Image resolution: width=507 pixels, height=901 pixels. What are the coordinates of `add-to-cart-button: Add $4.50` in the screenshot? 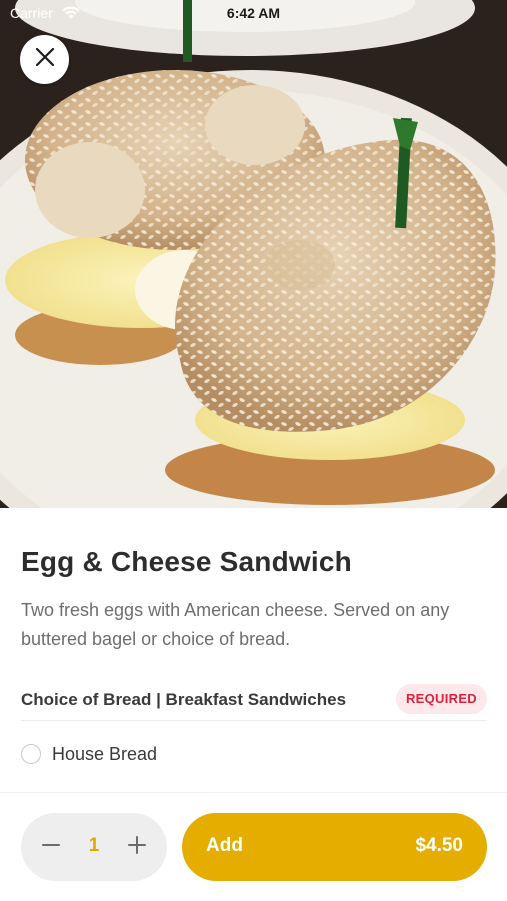 It's located at (334, 847).